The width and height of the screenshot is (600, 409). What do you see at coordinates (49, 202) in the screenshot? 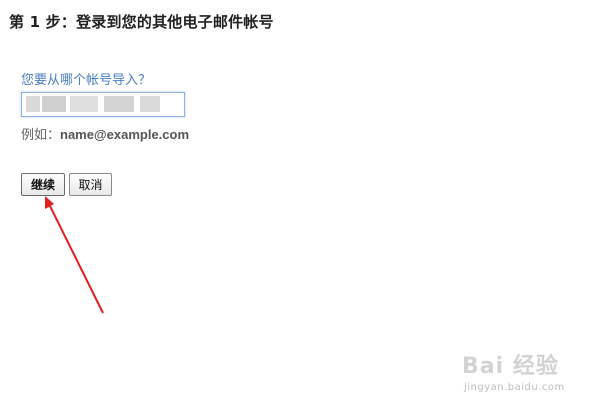
I see `arrow-head` at bounding box center [49, 202].